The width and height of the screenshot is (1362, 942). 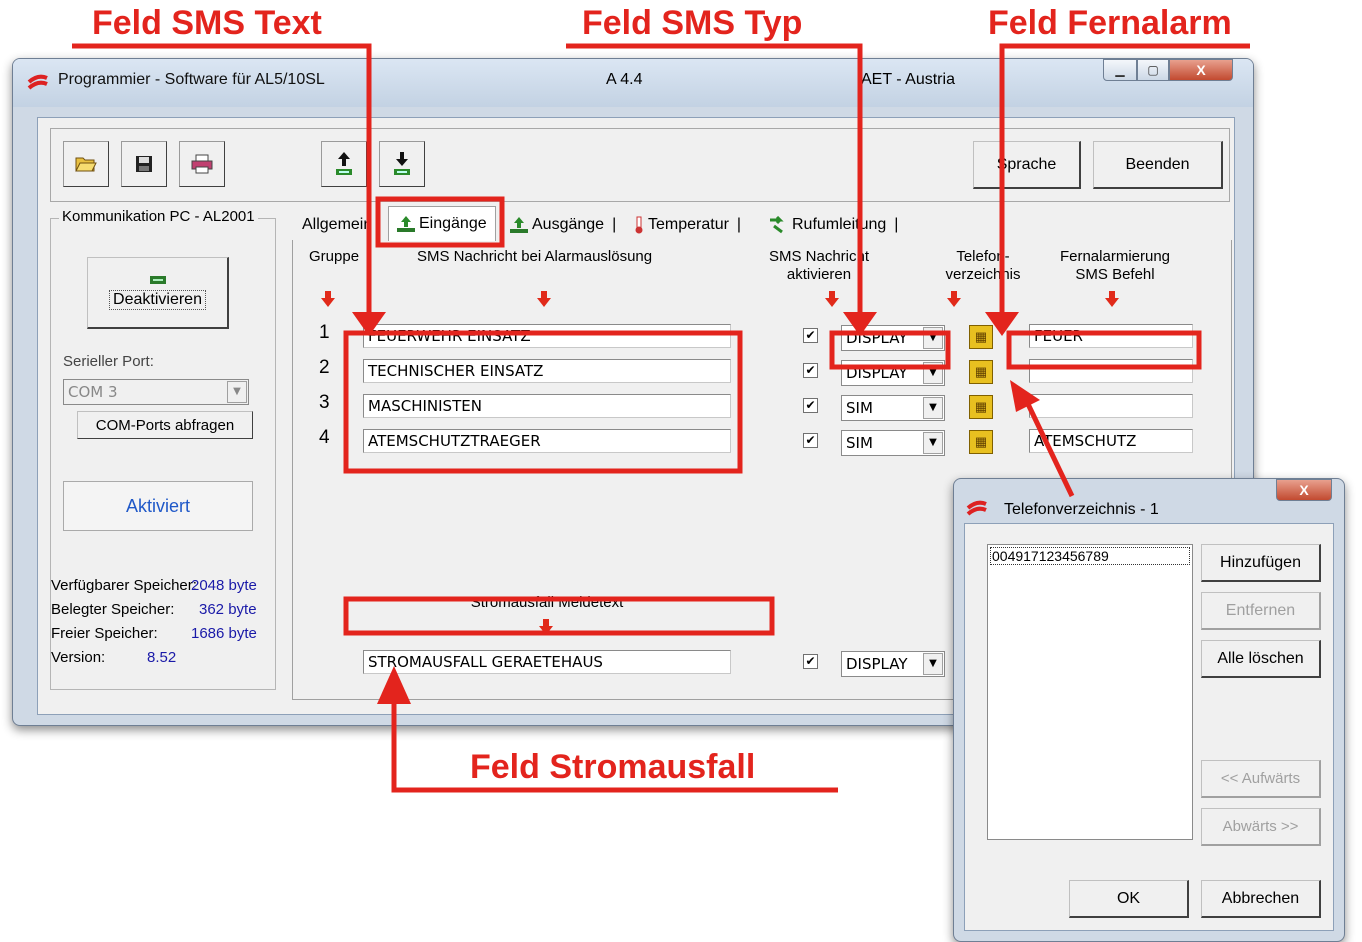 What do you see at coordinates (207, 23) in the screenshot?
I see `callout-sms-text: Feld SMS Text` at bounding box center [207, 23].